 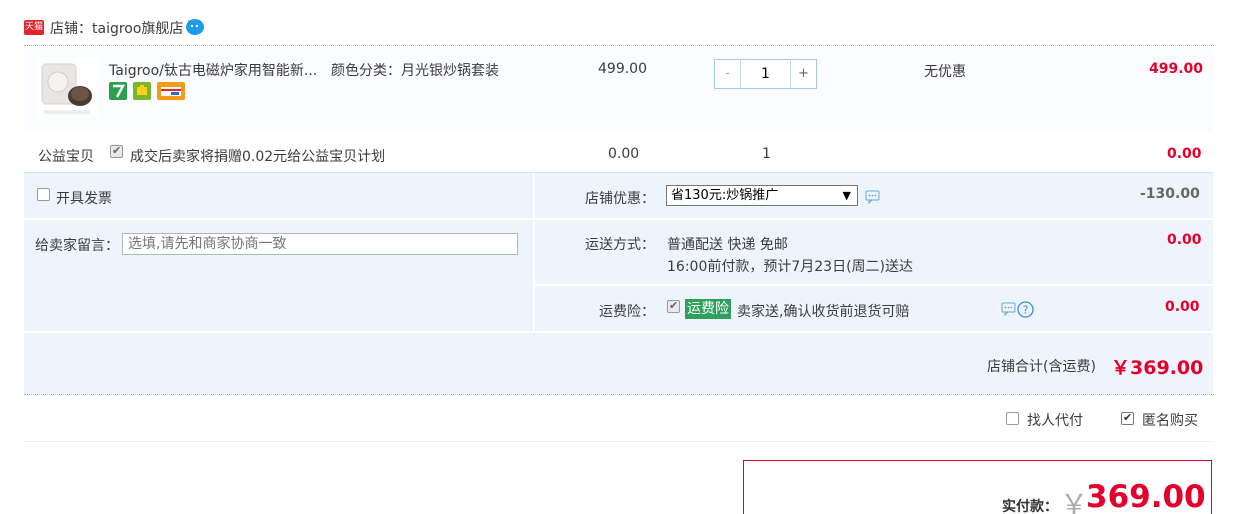 What do you see at coordinates (627, 312) in the screenshot?
I see `insurance-label: 运费险：` at bounding box center [627, 312].